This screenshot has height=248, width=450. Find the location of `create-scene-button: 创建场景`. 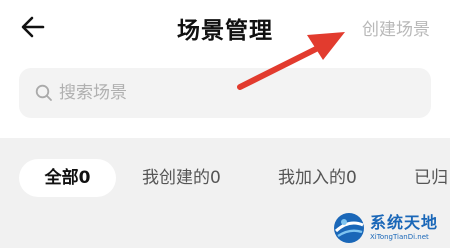

create-scene-button: 创建场景 is located at coordinates (396, 27).